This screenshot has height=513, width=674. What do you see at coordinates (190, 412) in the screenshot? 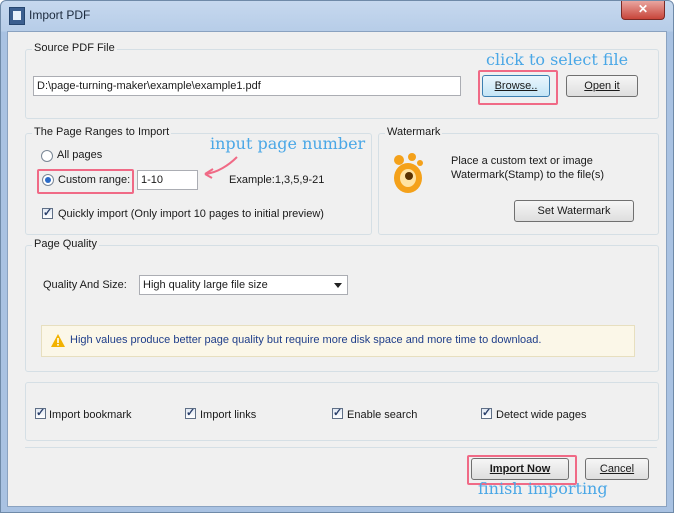
I see `import-links-checkbox` at bounding box center [190, 412].